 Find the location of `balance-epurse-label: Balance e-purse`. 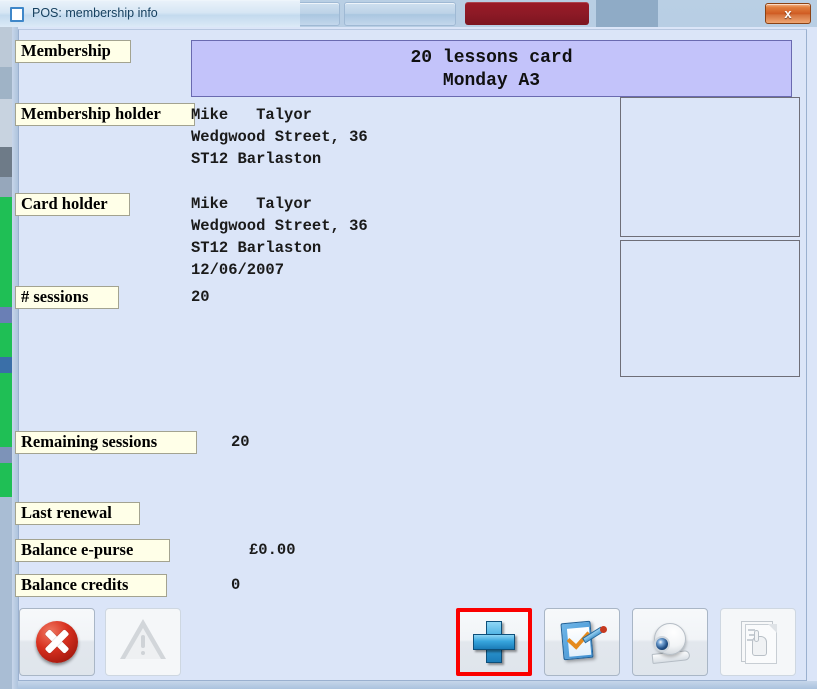

balance-epurse-label: Balance e-purse is located at coordinates (92, 550).